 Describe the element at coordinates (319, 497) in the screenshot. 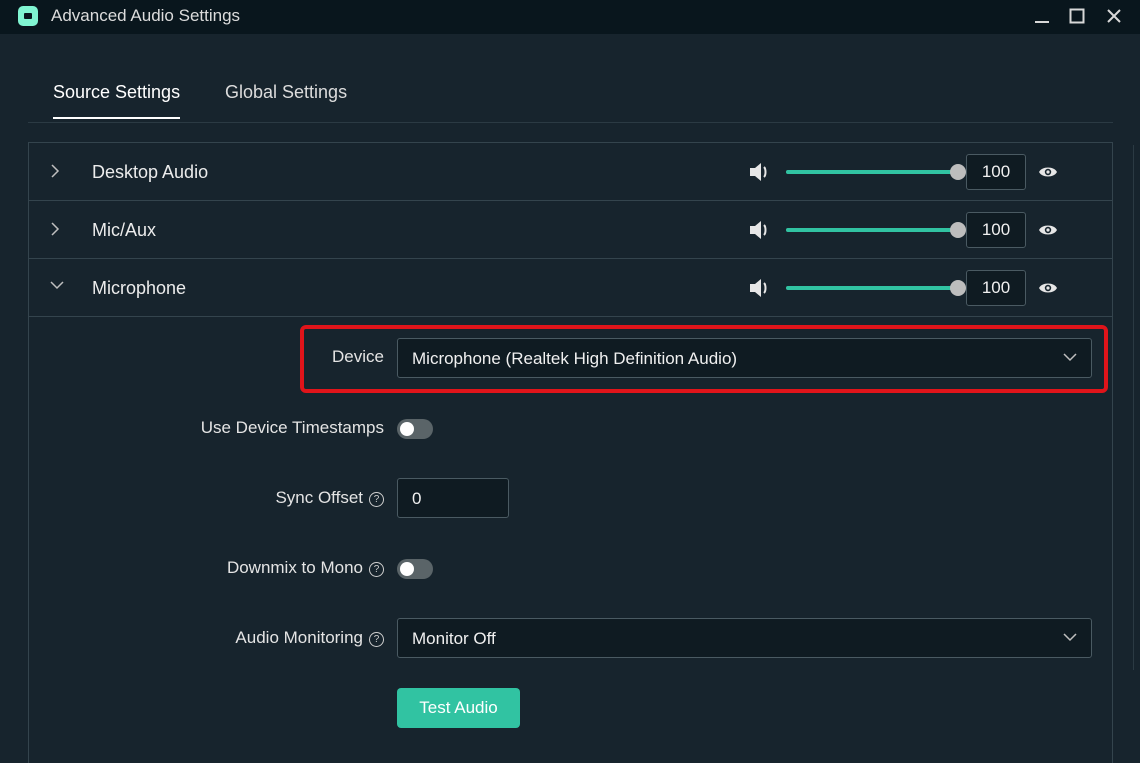

I see `sync-offset-label-text: Sync Offset` at that location.